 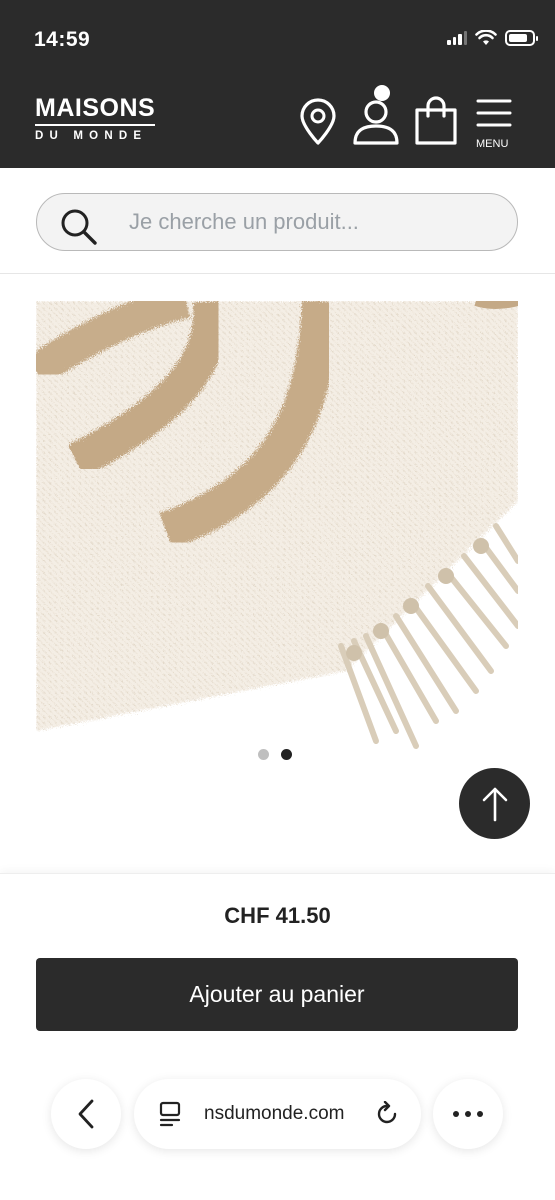 What do you see at coordinates (387, 1114) in the screenshot?
I see `reload-icon` at bounding box center [387, 1114].